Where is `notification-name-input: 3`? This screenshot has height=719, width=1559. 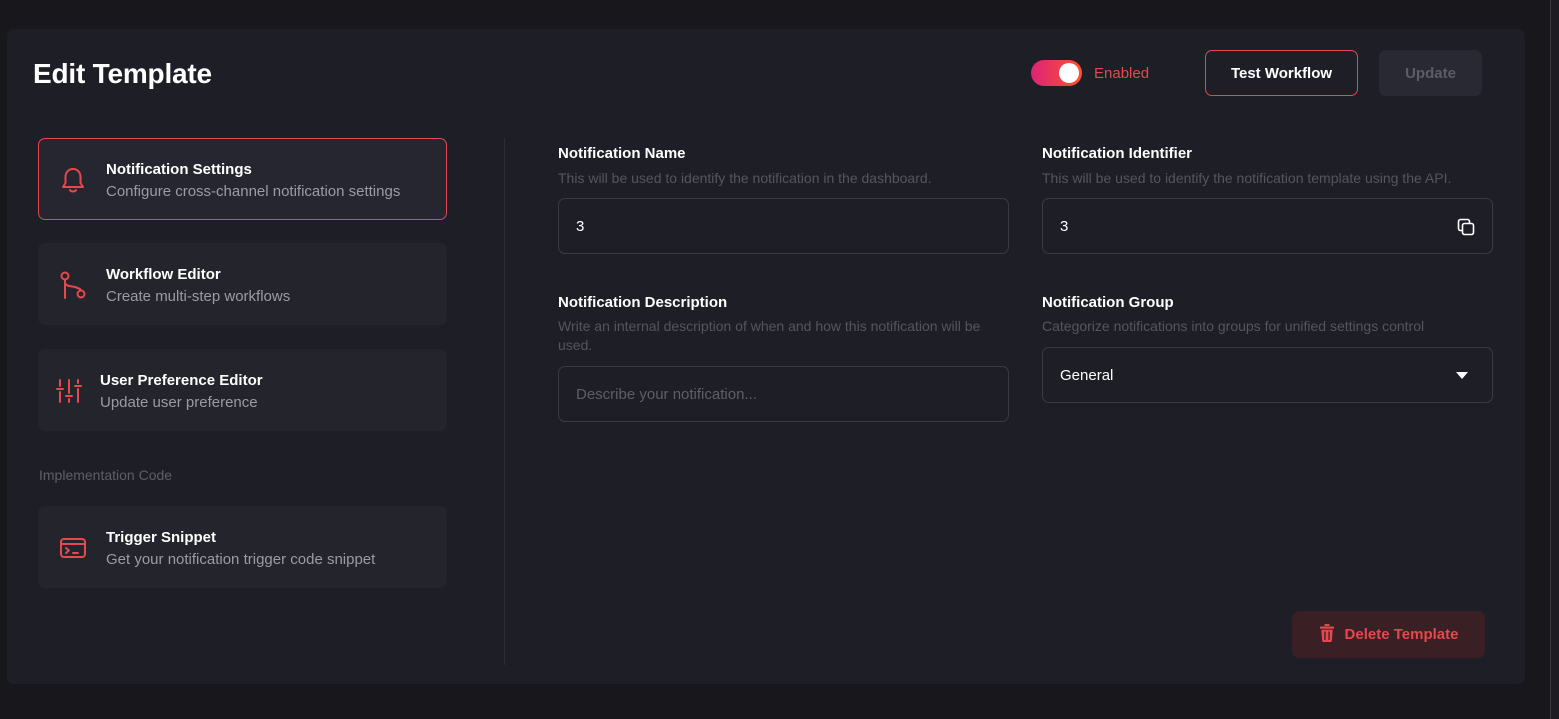 notification-name-input: 3 is located at coordinates (783, 226).